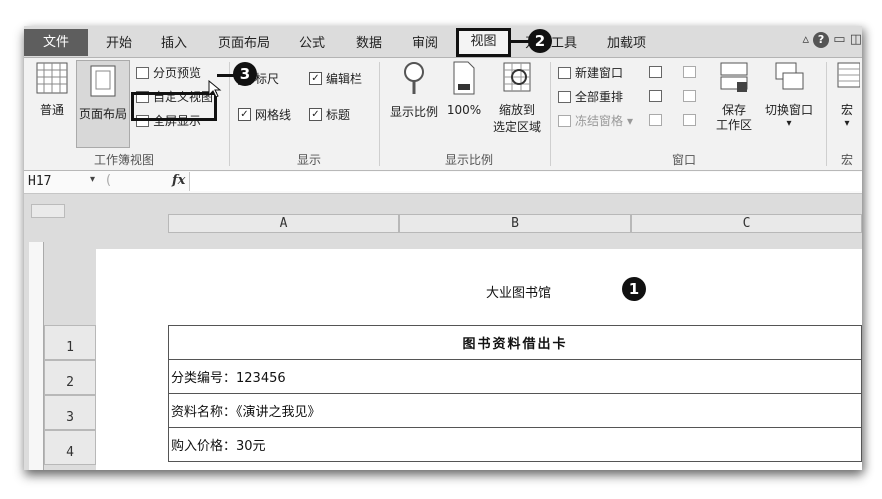 Image resolution: width=882 pixels, height=499 pixels. Describe the element at coordinates (142, 72) in the screenshot. I see `page-break-preview-icon` at that location.